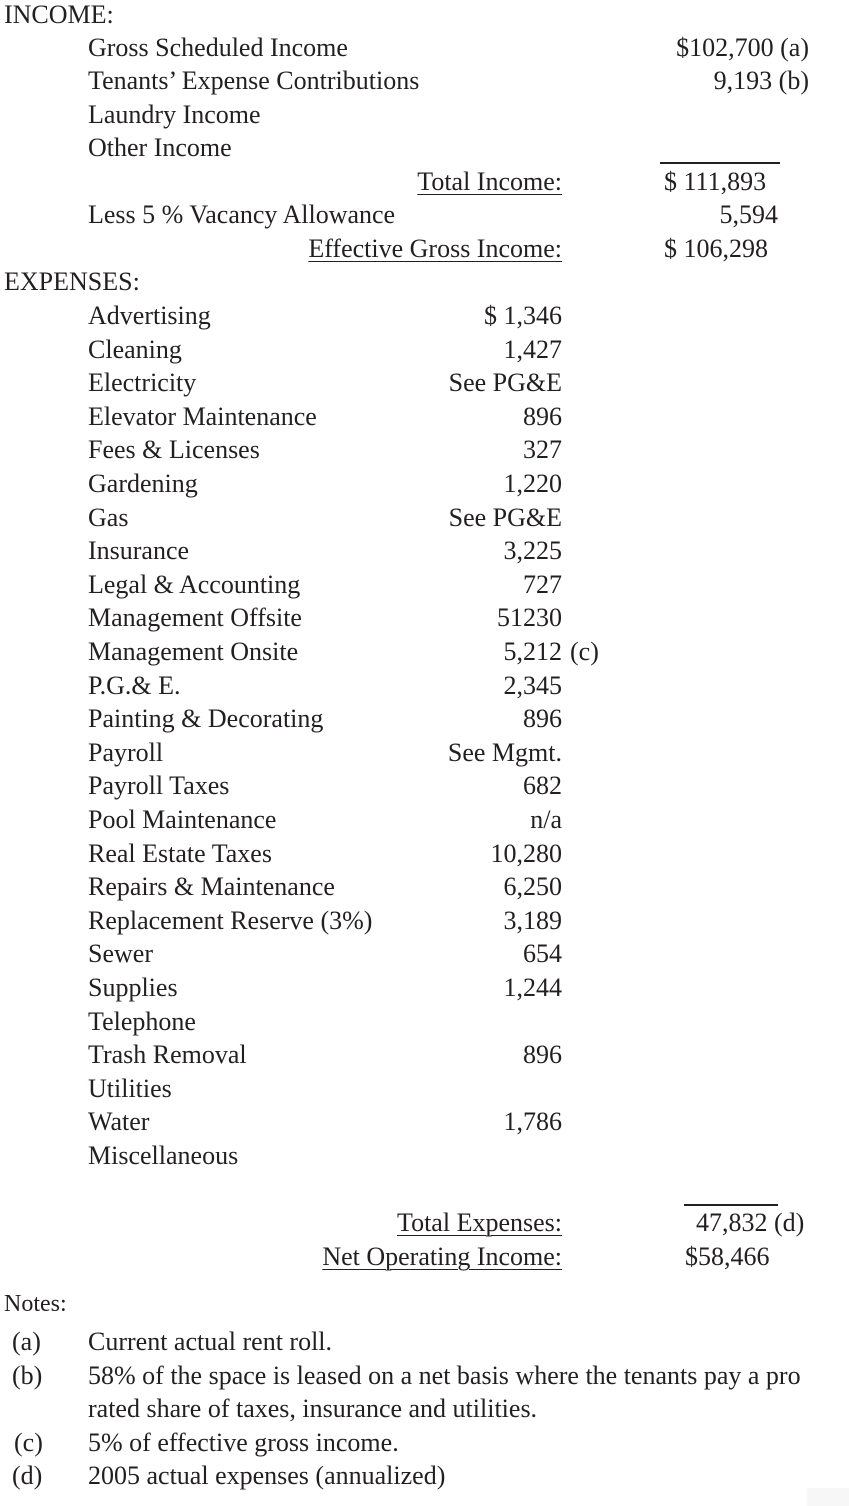 The image size is (849, 1506). I want to click on note-text-a: Current actual rent roll., so click(210, 1341).